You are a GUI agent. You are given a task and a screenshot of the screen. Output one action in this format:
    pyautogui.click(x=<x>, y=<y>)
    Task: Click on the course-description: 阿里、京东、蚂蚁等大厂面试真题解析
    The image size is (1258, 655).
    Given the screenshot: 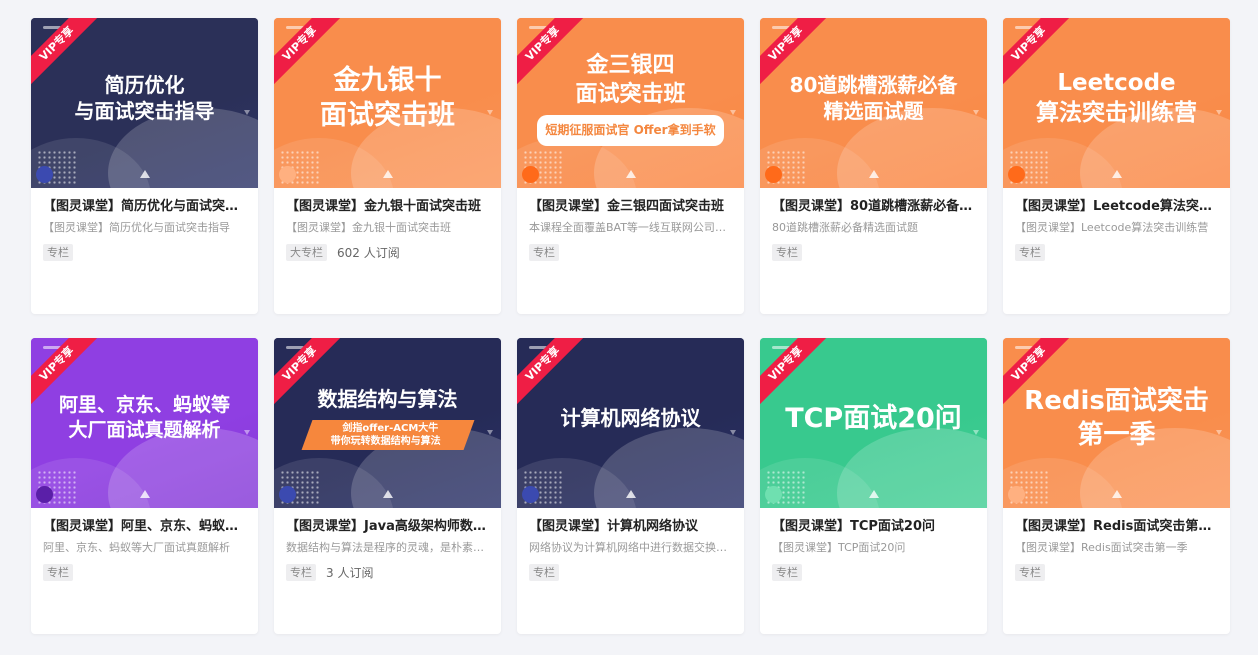 What is the action you would take?
    pyautogui.click(x=136, y=547)
    